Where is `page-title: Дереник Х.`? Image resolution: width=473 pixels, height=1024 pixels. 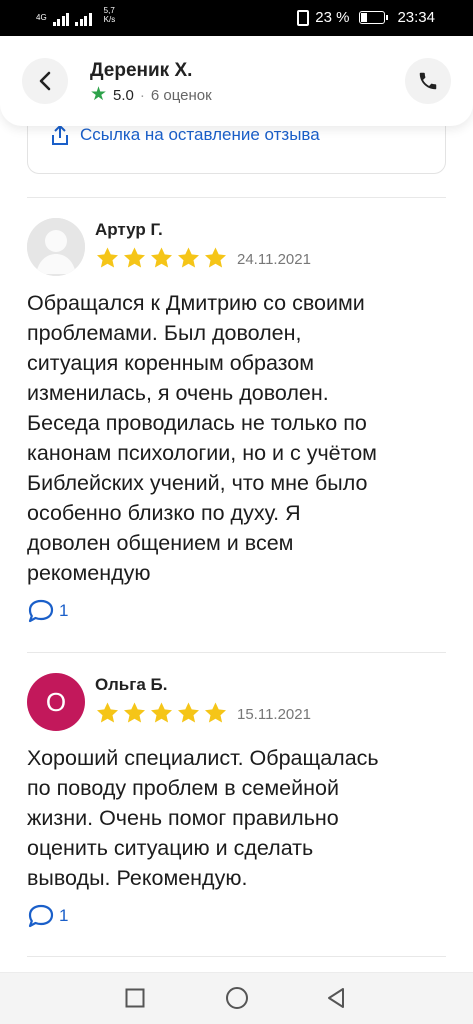 page-title: Дереник Х. is located at coordinates (141, 70).